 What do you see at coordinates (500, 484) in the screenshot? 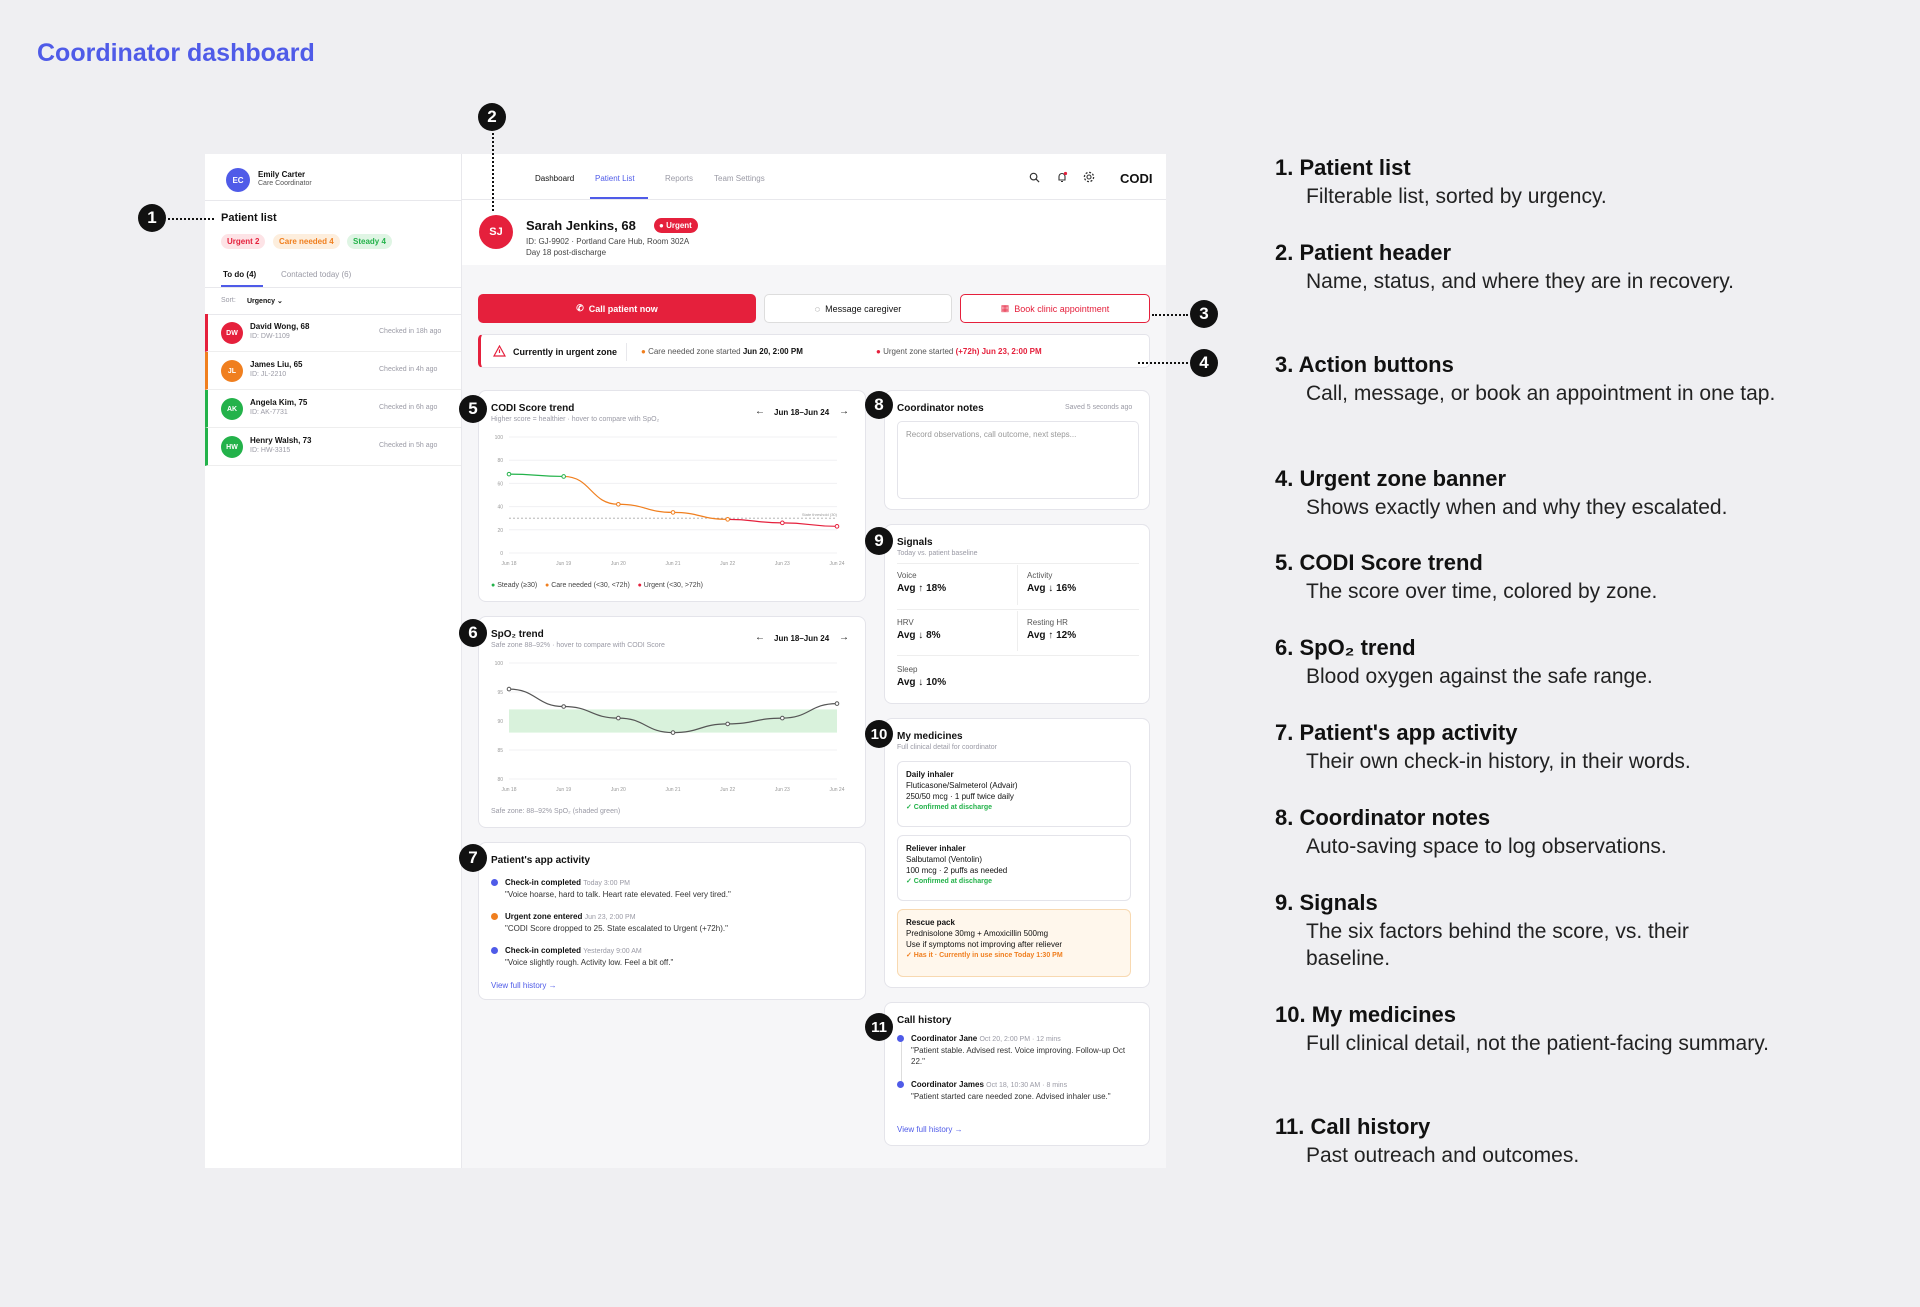
I see `y-tick-label: 60` at bounding box center [500, 484].